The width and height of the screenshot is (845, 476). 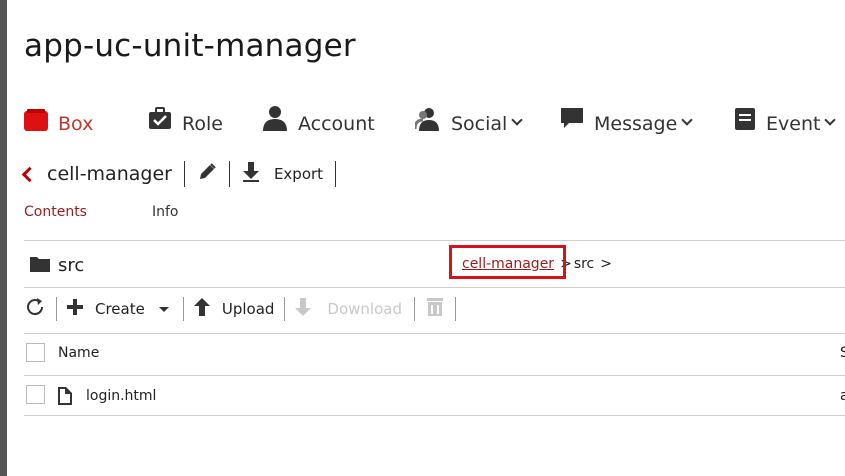 I want to click on download-button: Download, so click(x=348, y=309).